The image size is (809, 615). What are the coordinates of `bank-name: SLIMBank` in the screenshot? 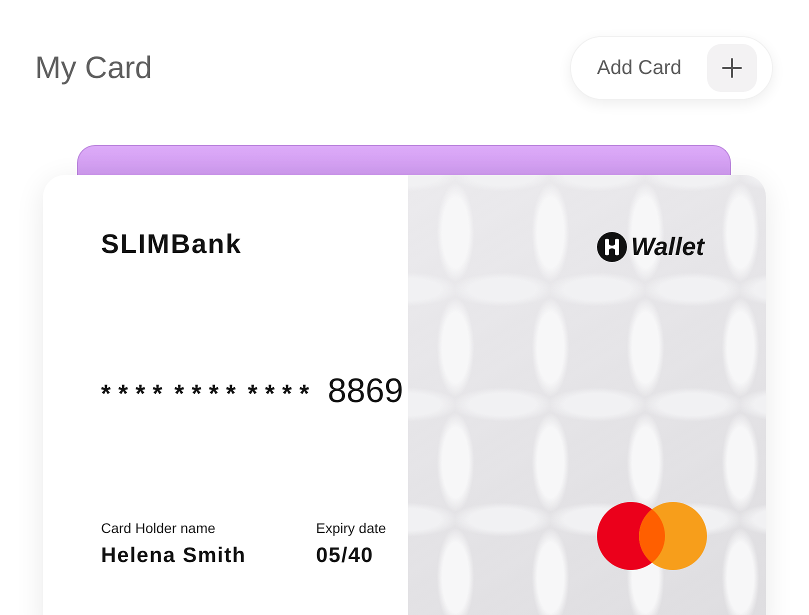 It's located at (172, 244).